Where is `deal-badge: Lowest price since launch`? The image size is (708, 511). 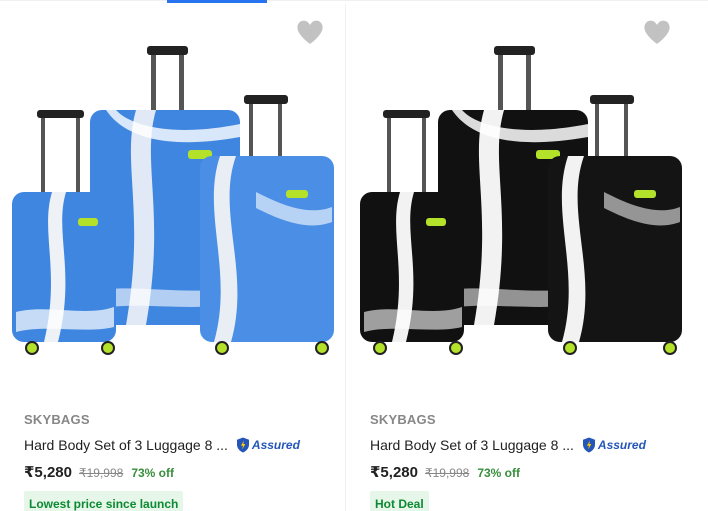
deal-badge: Lowest price since launch is located at coordinates (104, 501).